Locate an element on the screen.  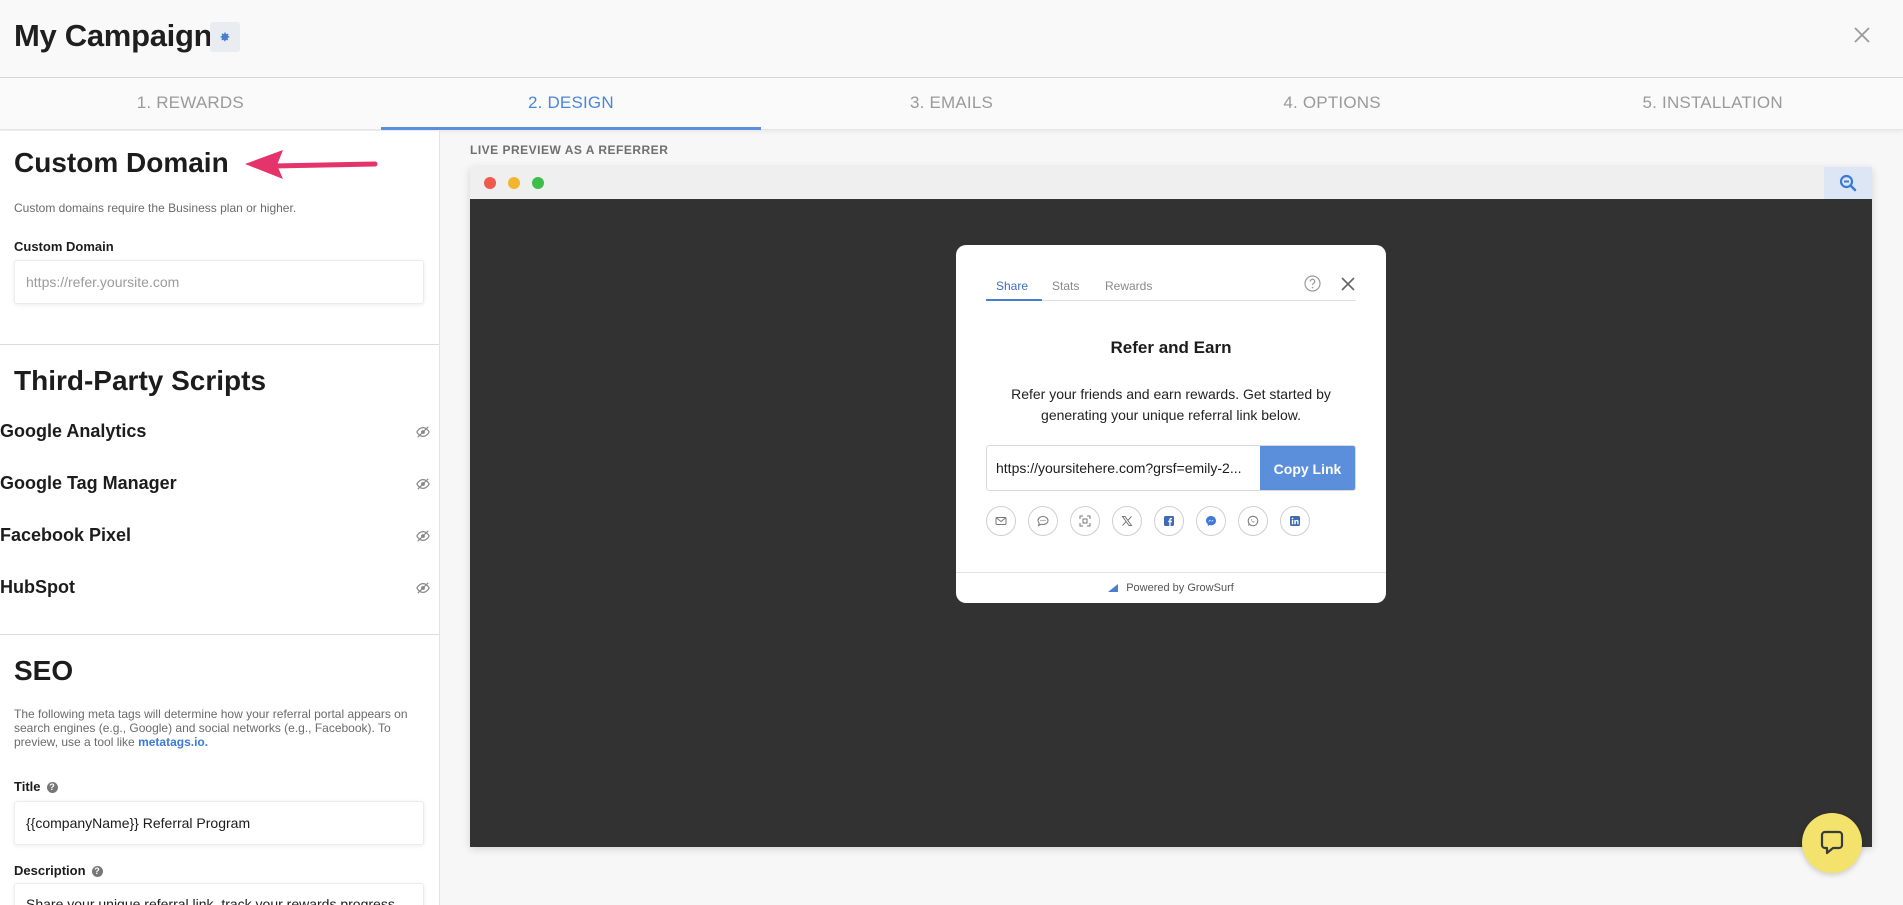
email-icon is located at coordinates (1001, 521).